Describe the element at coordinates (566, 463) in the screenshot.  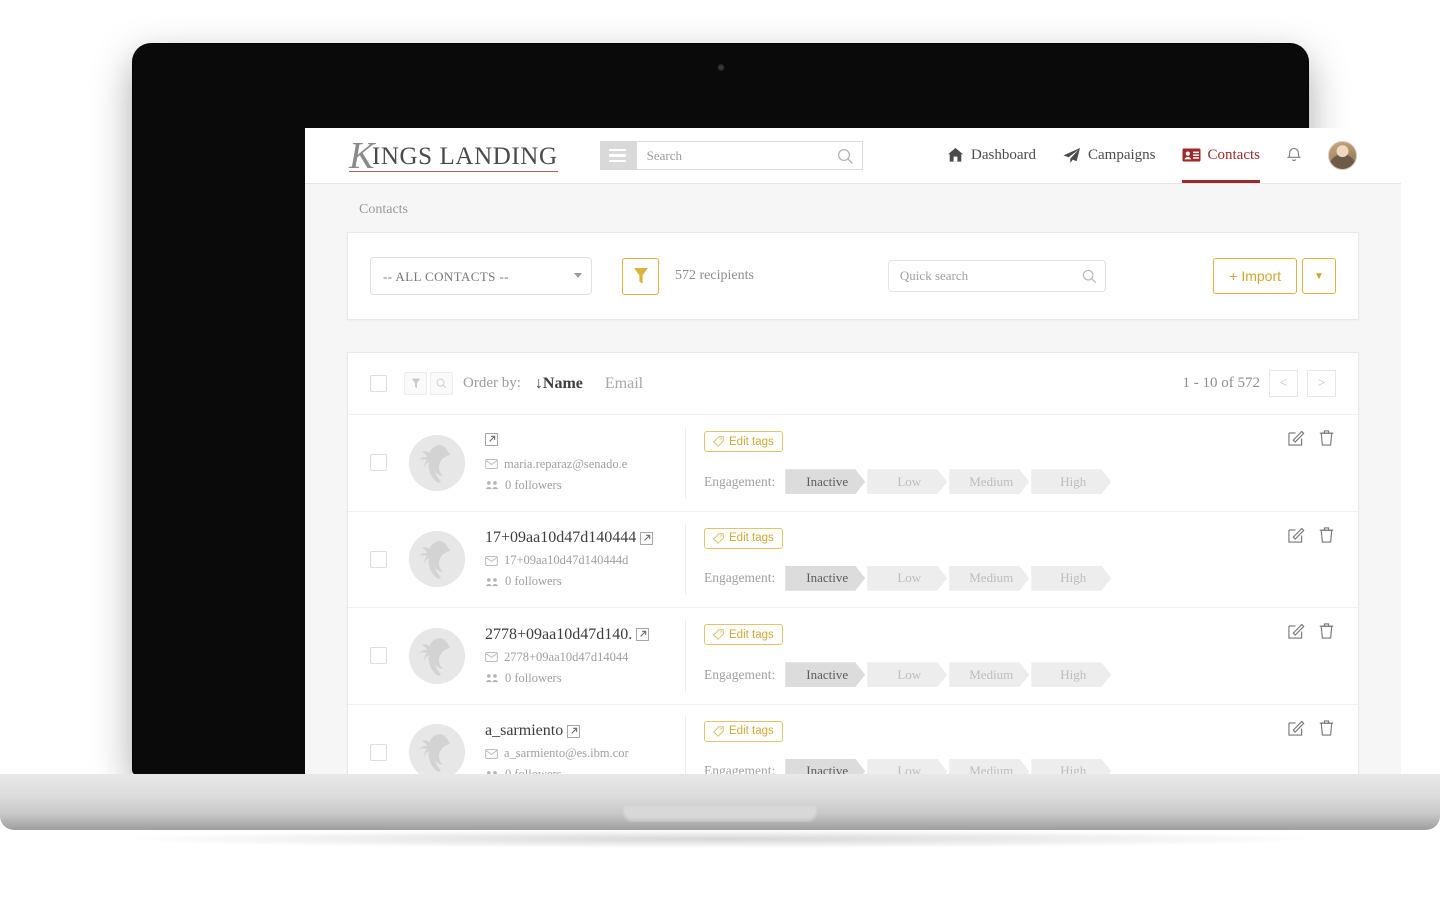
I see `contact-email: maria.reparaz@senado.e` at that location.